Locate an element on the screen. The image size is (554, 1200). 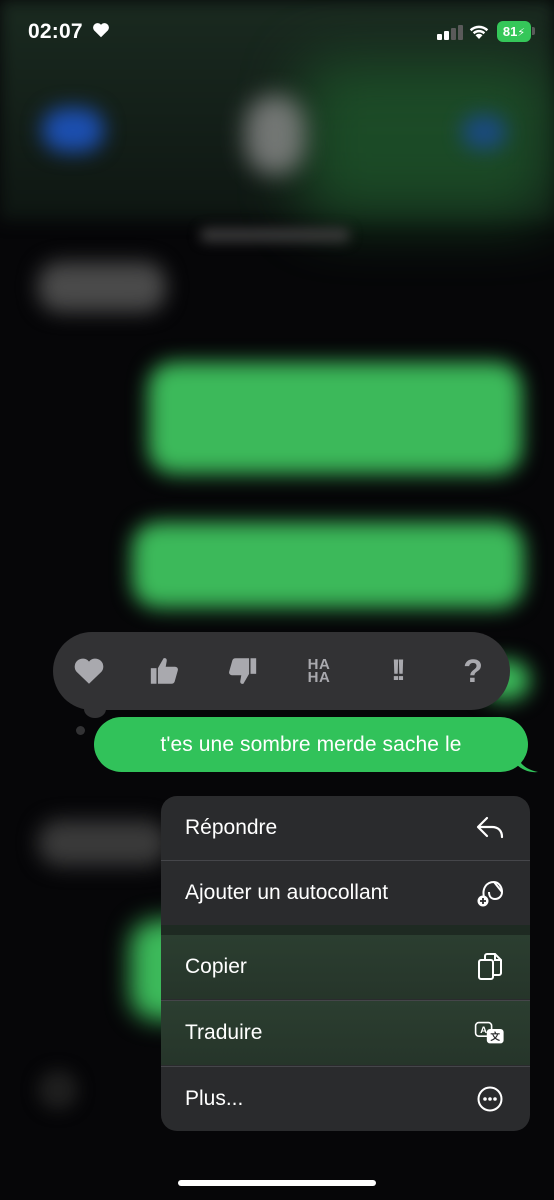
menu-item-reply: Répondre is located at coordinates (345, 828).